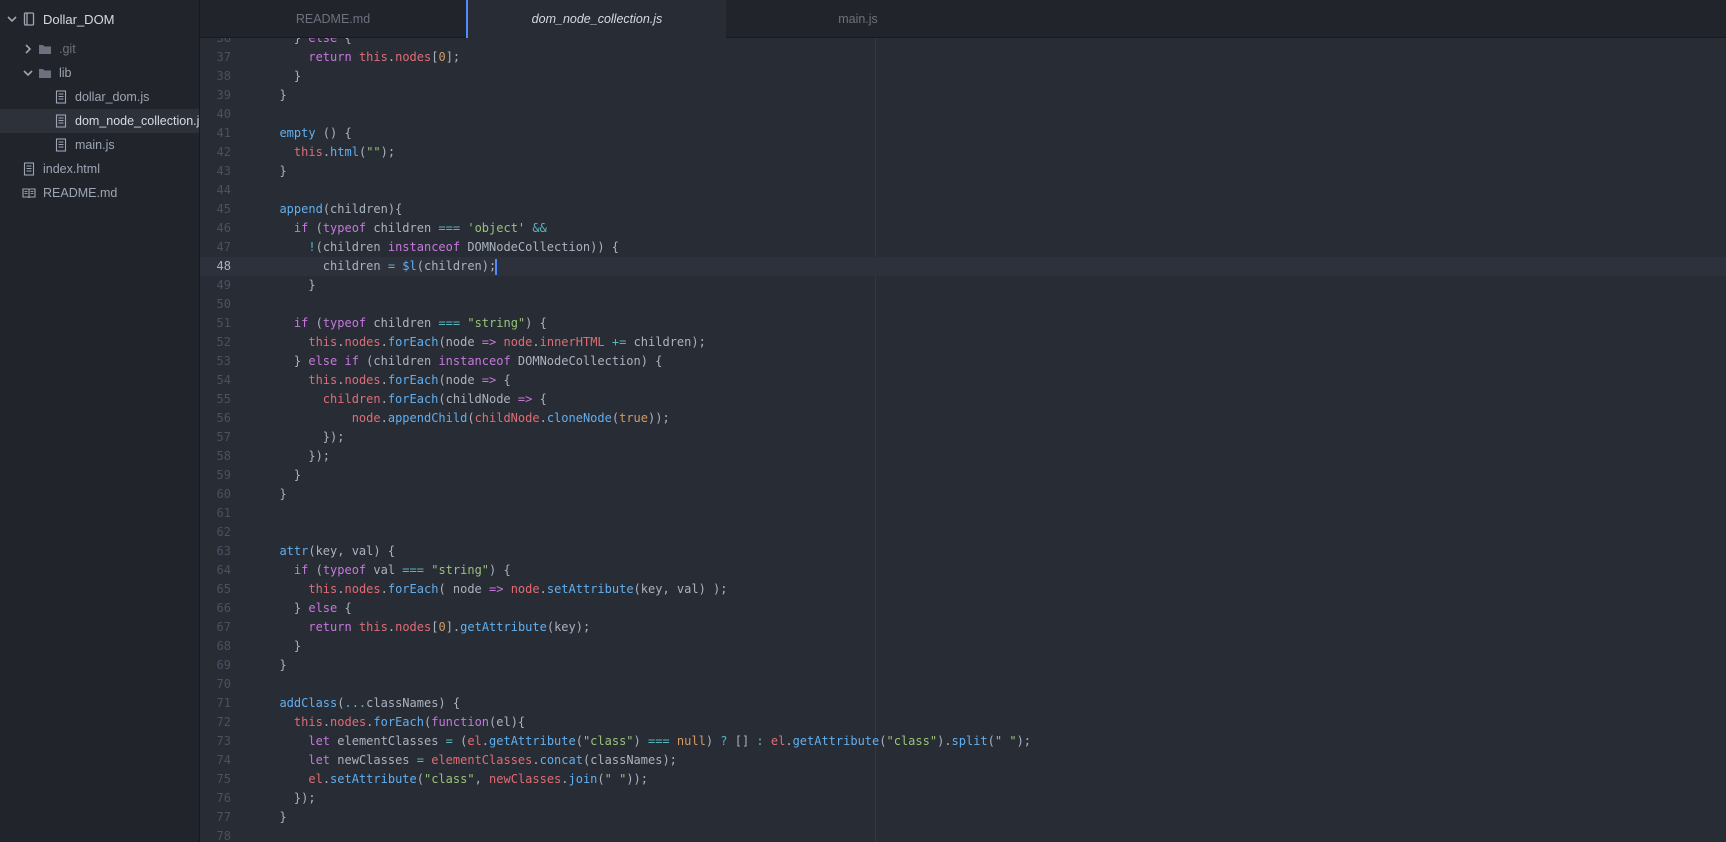 Image resolution: width=1726 pixels, height=842 pixels. Describe the element at coordinates (223, 627) in the screenshot. I see `line-number: 67` at that location.